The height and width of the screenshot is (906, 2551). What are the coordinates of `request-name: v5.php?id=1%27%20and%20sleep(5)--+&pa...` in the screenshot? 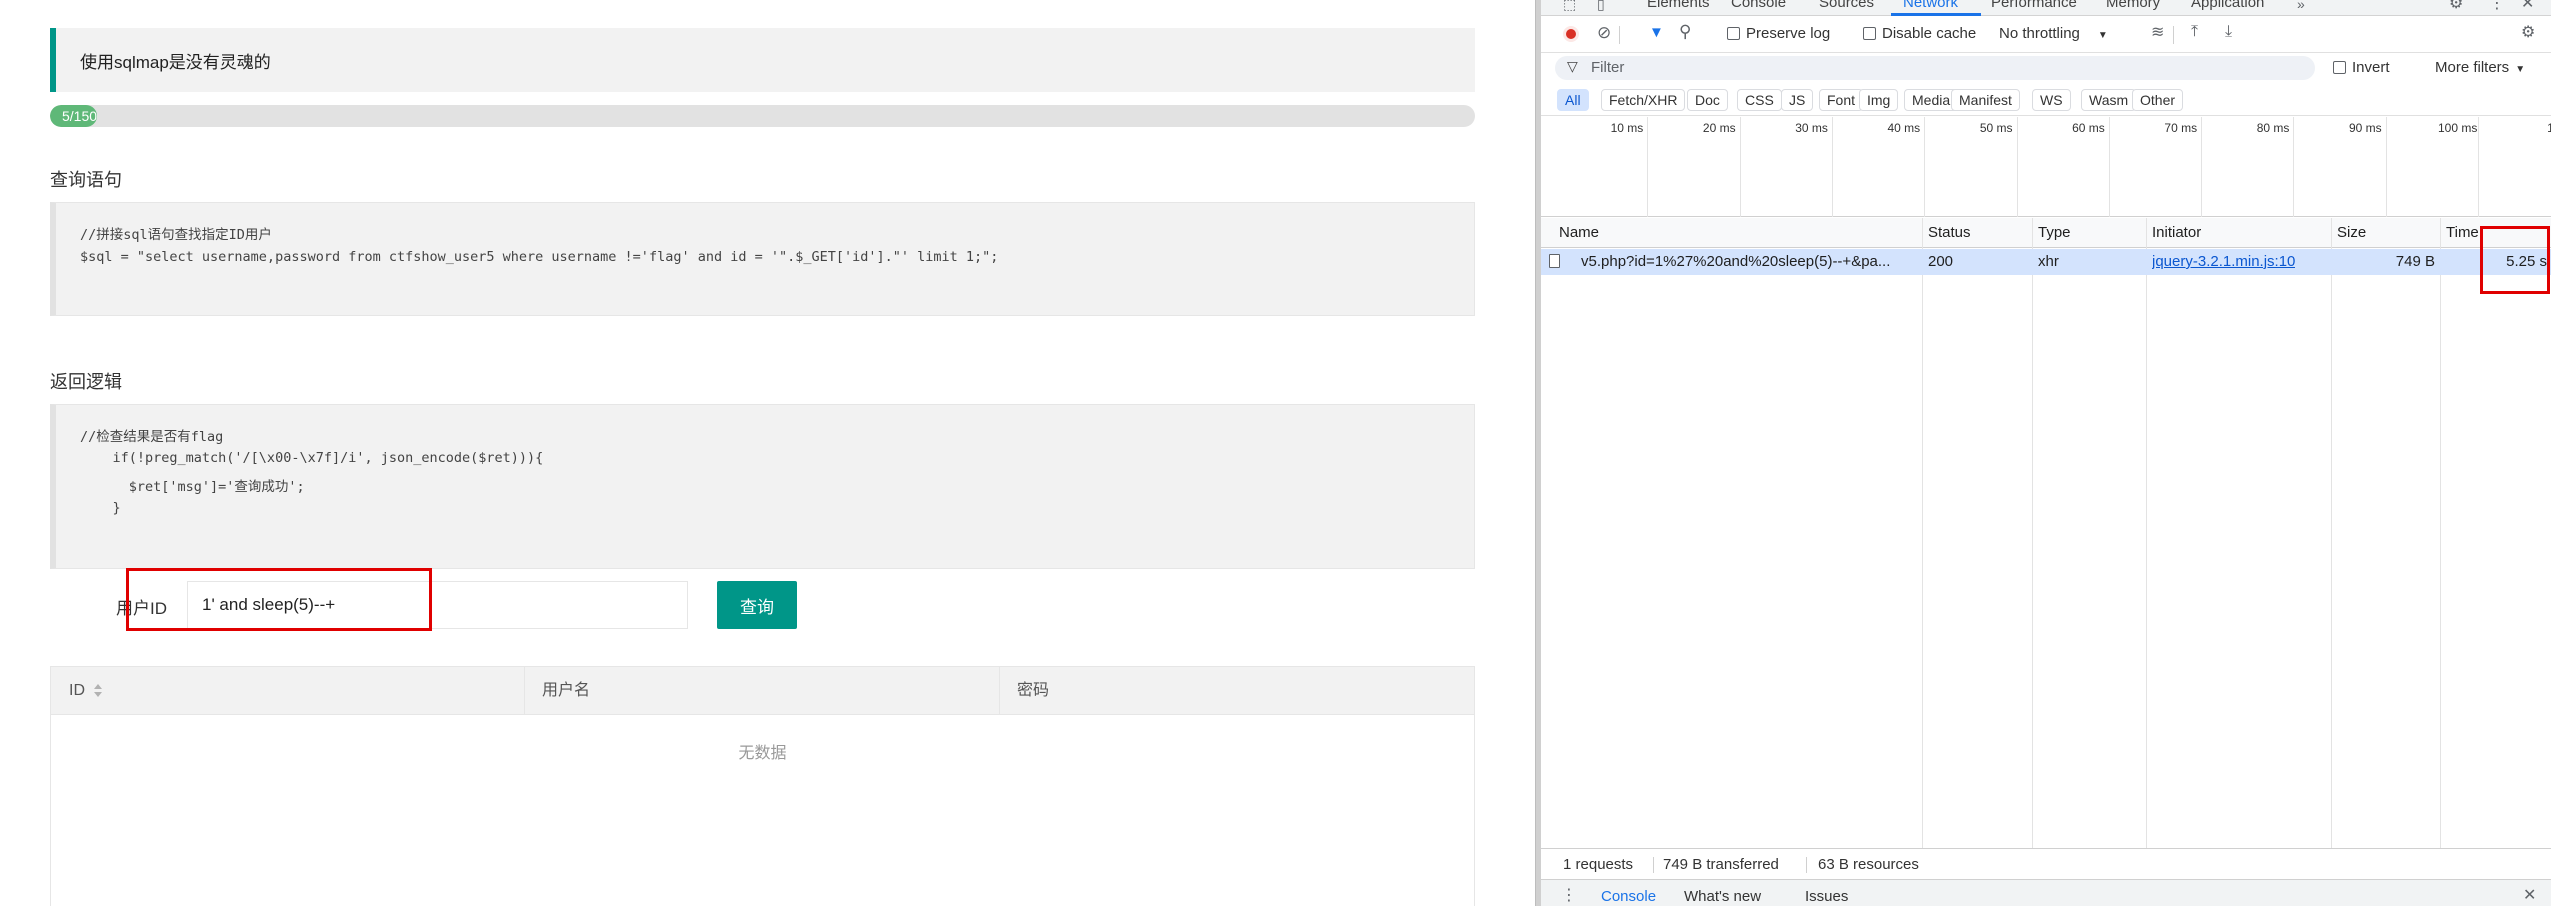 It's located at (1749, 261).